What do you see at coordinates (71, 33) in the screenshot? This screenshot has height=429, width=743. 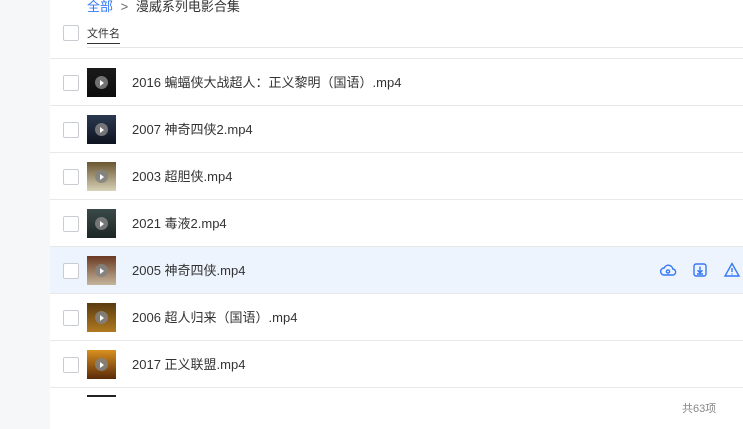 I see `select-all-checkbox` at bounding box center [71, 33].